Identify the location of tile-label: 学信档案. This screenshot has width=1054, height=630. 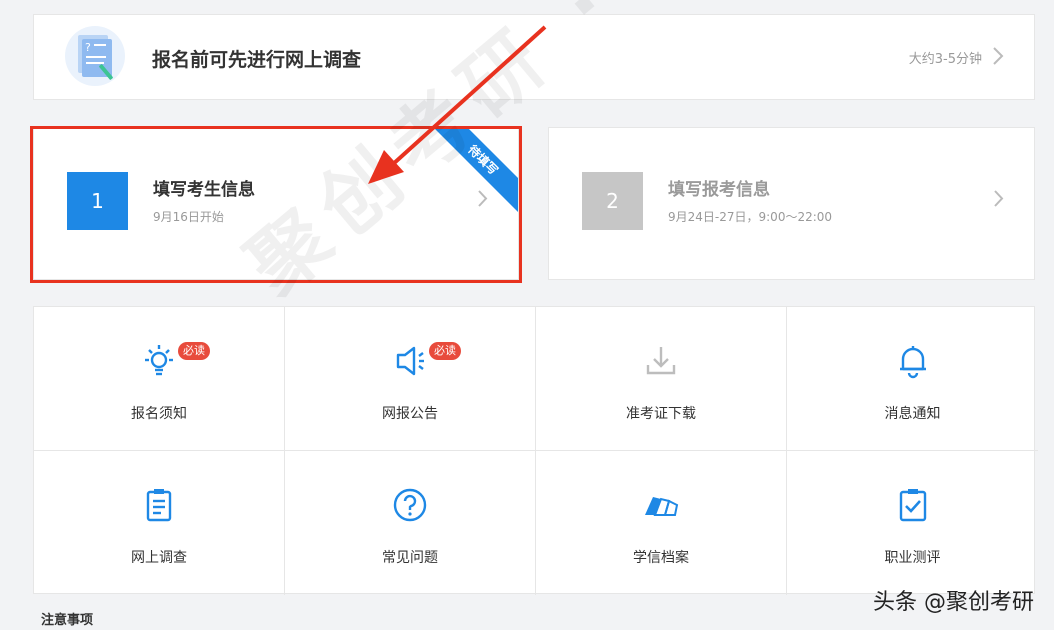
(661, 558).